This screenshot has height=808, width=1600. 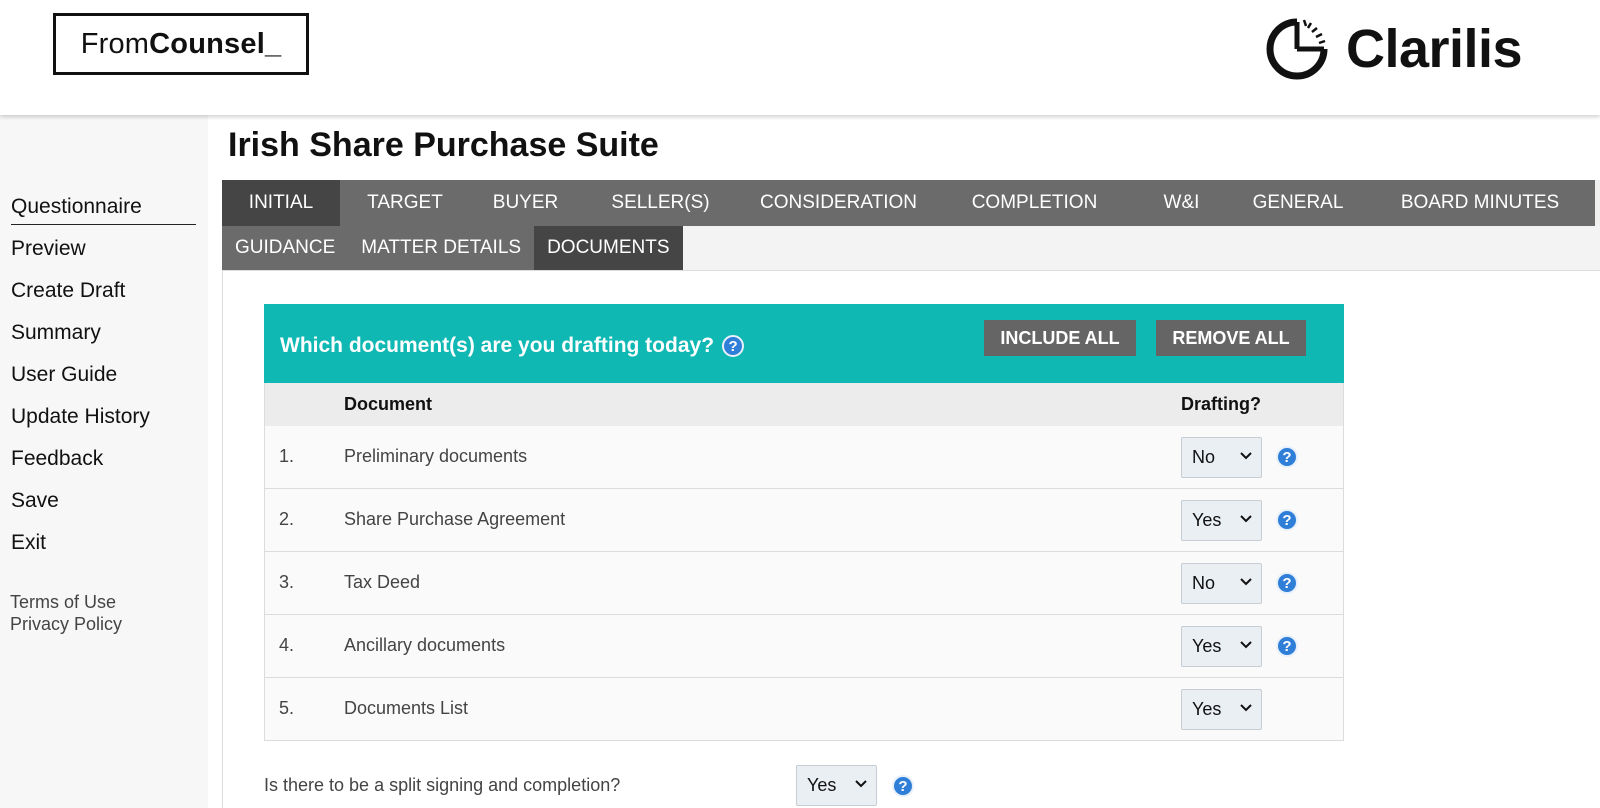 What do you see at coordinates (1480, 203) in the screenshot?
I see `tab-board-minutes: BOARD MINUTES` at bounding box center [1480, 203].